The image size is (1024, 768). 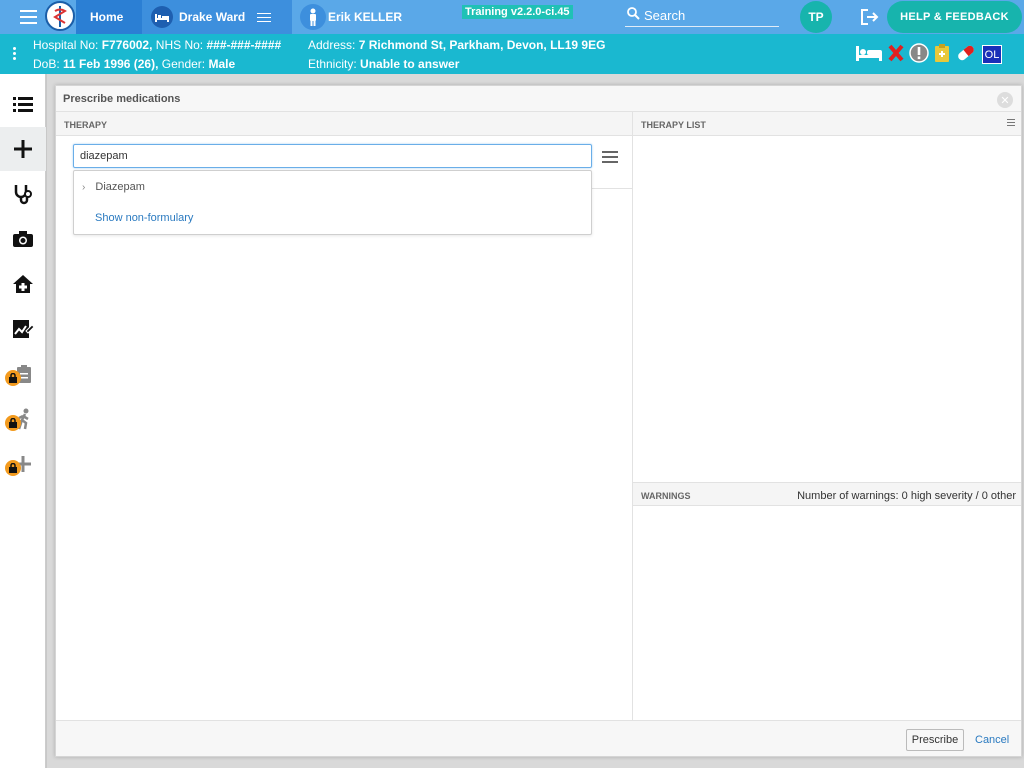 What do you see at coordinates (1011, 123) in the screenshot?
I see `therapy-list-menu-icon` at bounding box center [1011, 123].